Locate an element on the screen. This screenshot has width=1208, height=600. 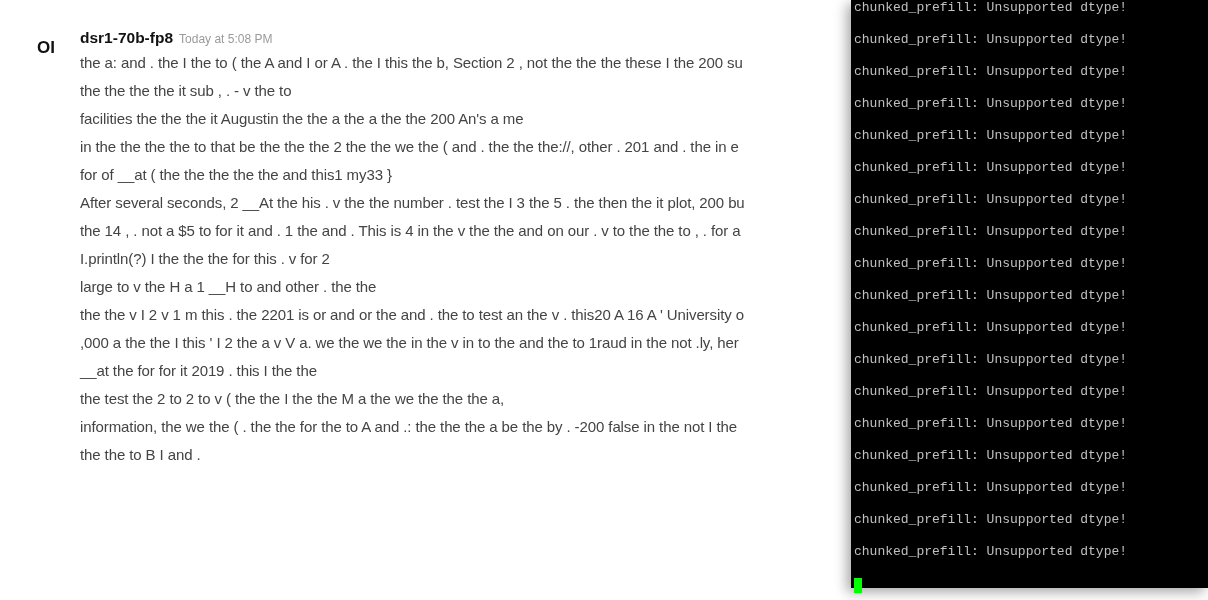
message-line: facilities the the the it Augustin the the a the a the the 200 An's a me is located at coordinates (302, 119).